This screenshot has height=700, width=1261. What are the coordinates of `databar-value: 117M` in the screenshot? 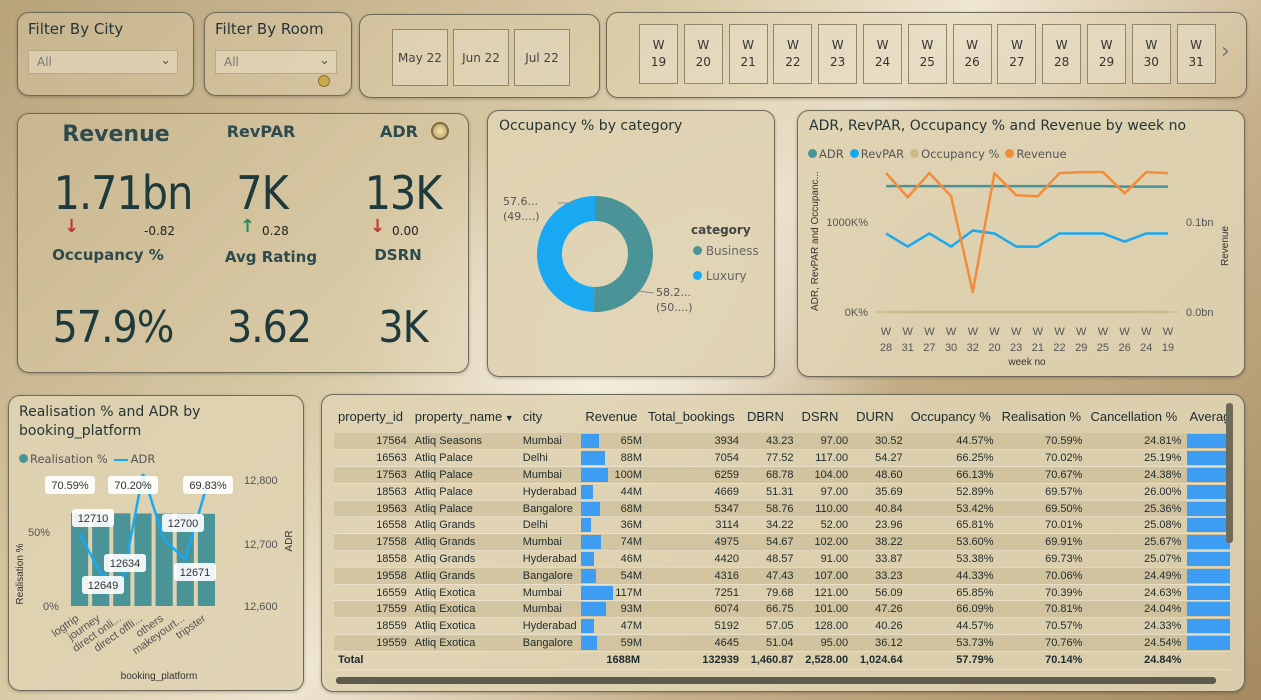 It's located at (628, 592).